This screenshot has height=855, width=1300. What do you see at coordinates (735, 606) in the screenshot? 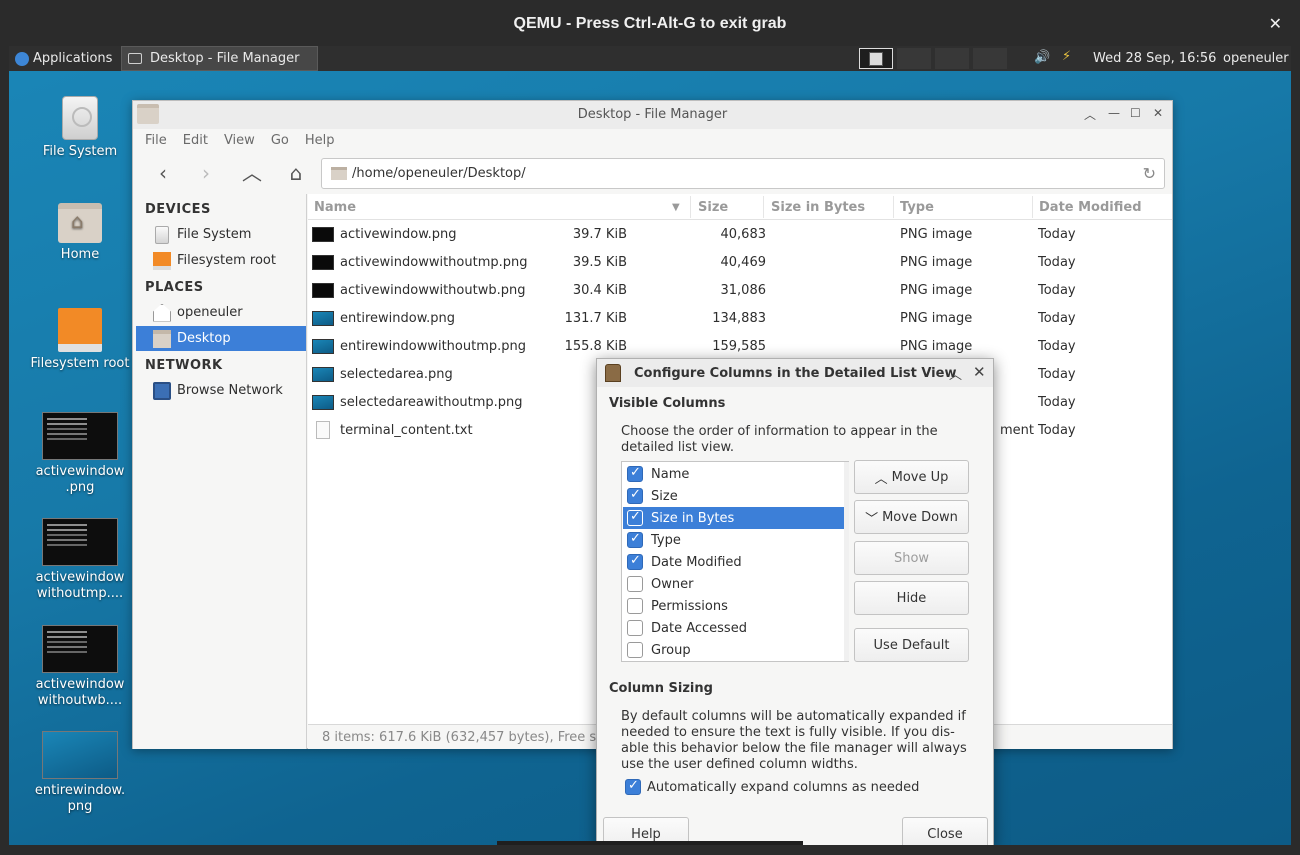
I see `column-option-permissions: Permissions` at bounding box center [735, 606].